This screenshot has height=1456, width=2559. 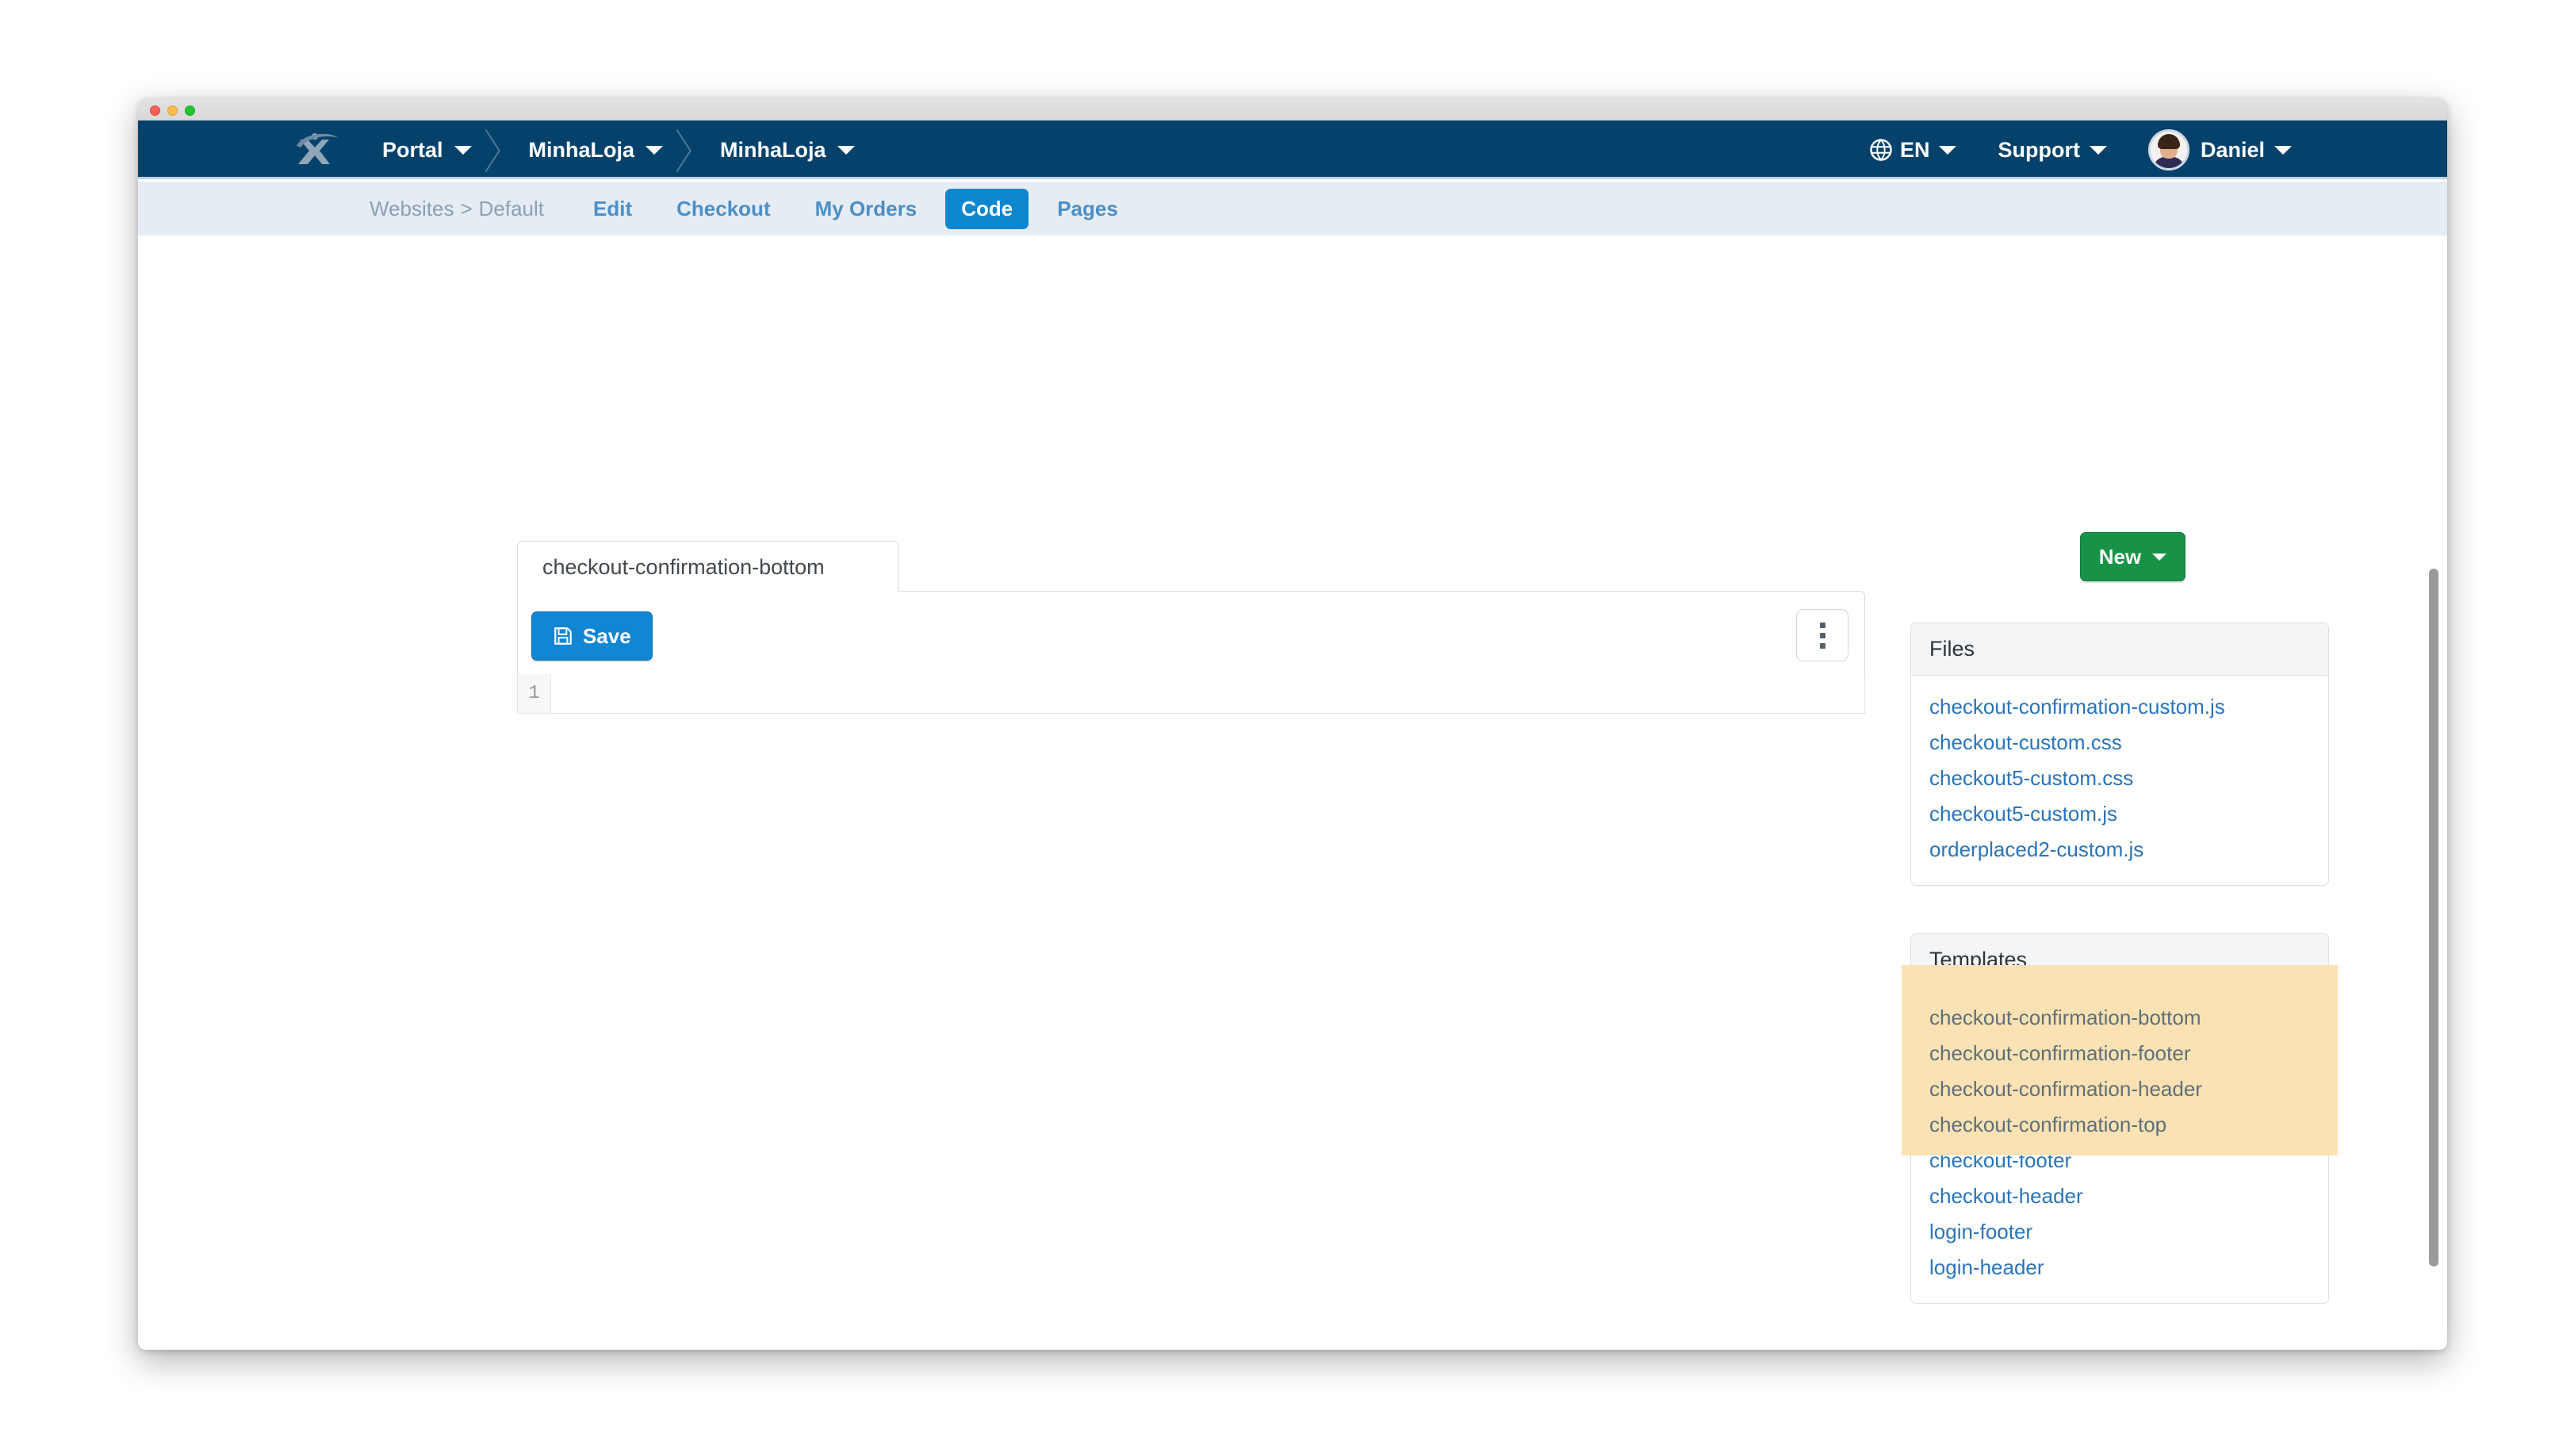 What do you see at coordinates (1881, 150) in the screenshot?
I see `globe-icon` at bounding box center [1881, 150].